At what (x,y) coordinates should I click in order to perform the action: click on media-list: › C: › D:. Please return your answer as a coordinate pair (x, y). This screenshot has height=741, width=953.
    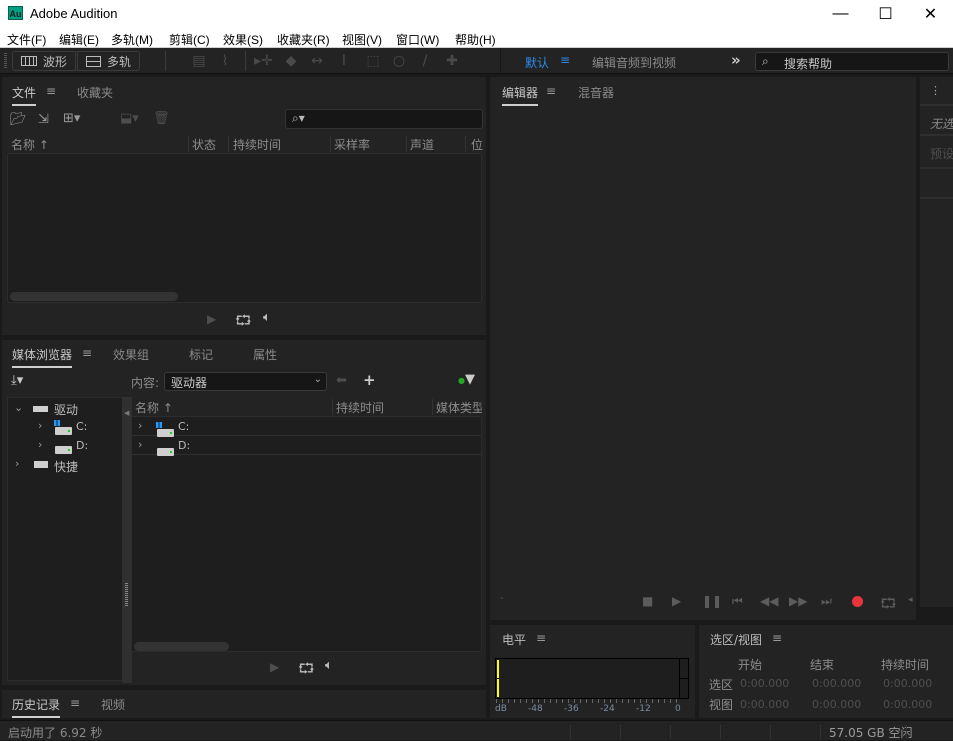
    Looking at the image, I should click on (306, 534).